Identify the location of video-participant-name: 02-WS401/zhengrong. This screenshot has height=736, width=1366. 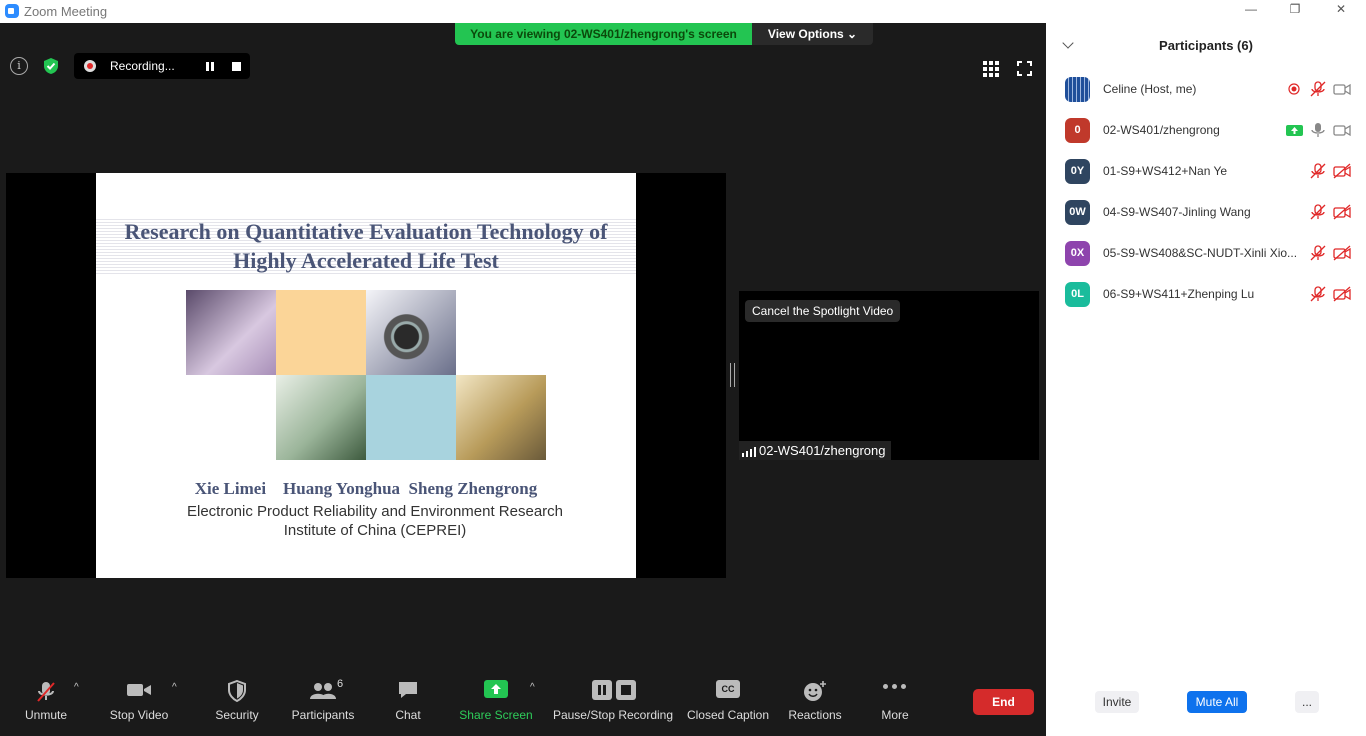
(822, 450).